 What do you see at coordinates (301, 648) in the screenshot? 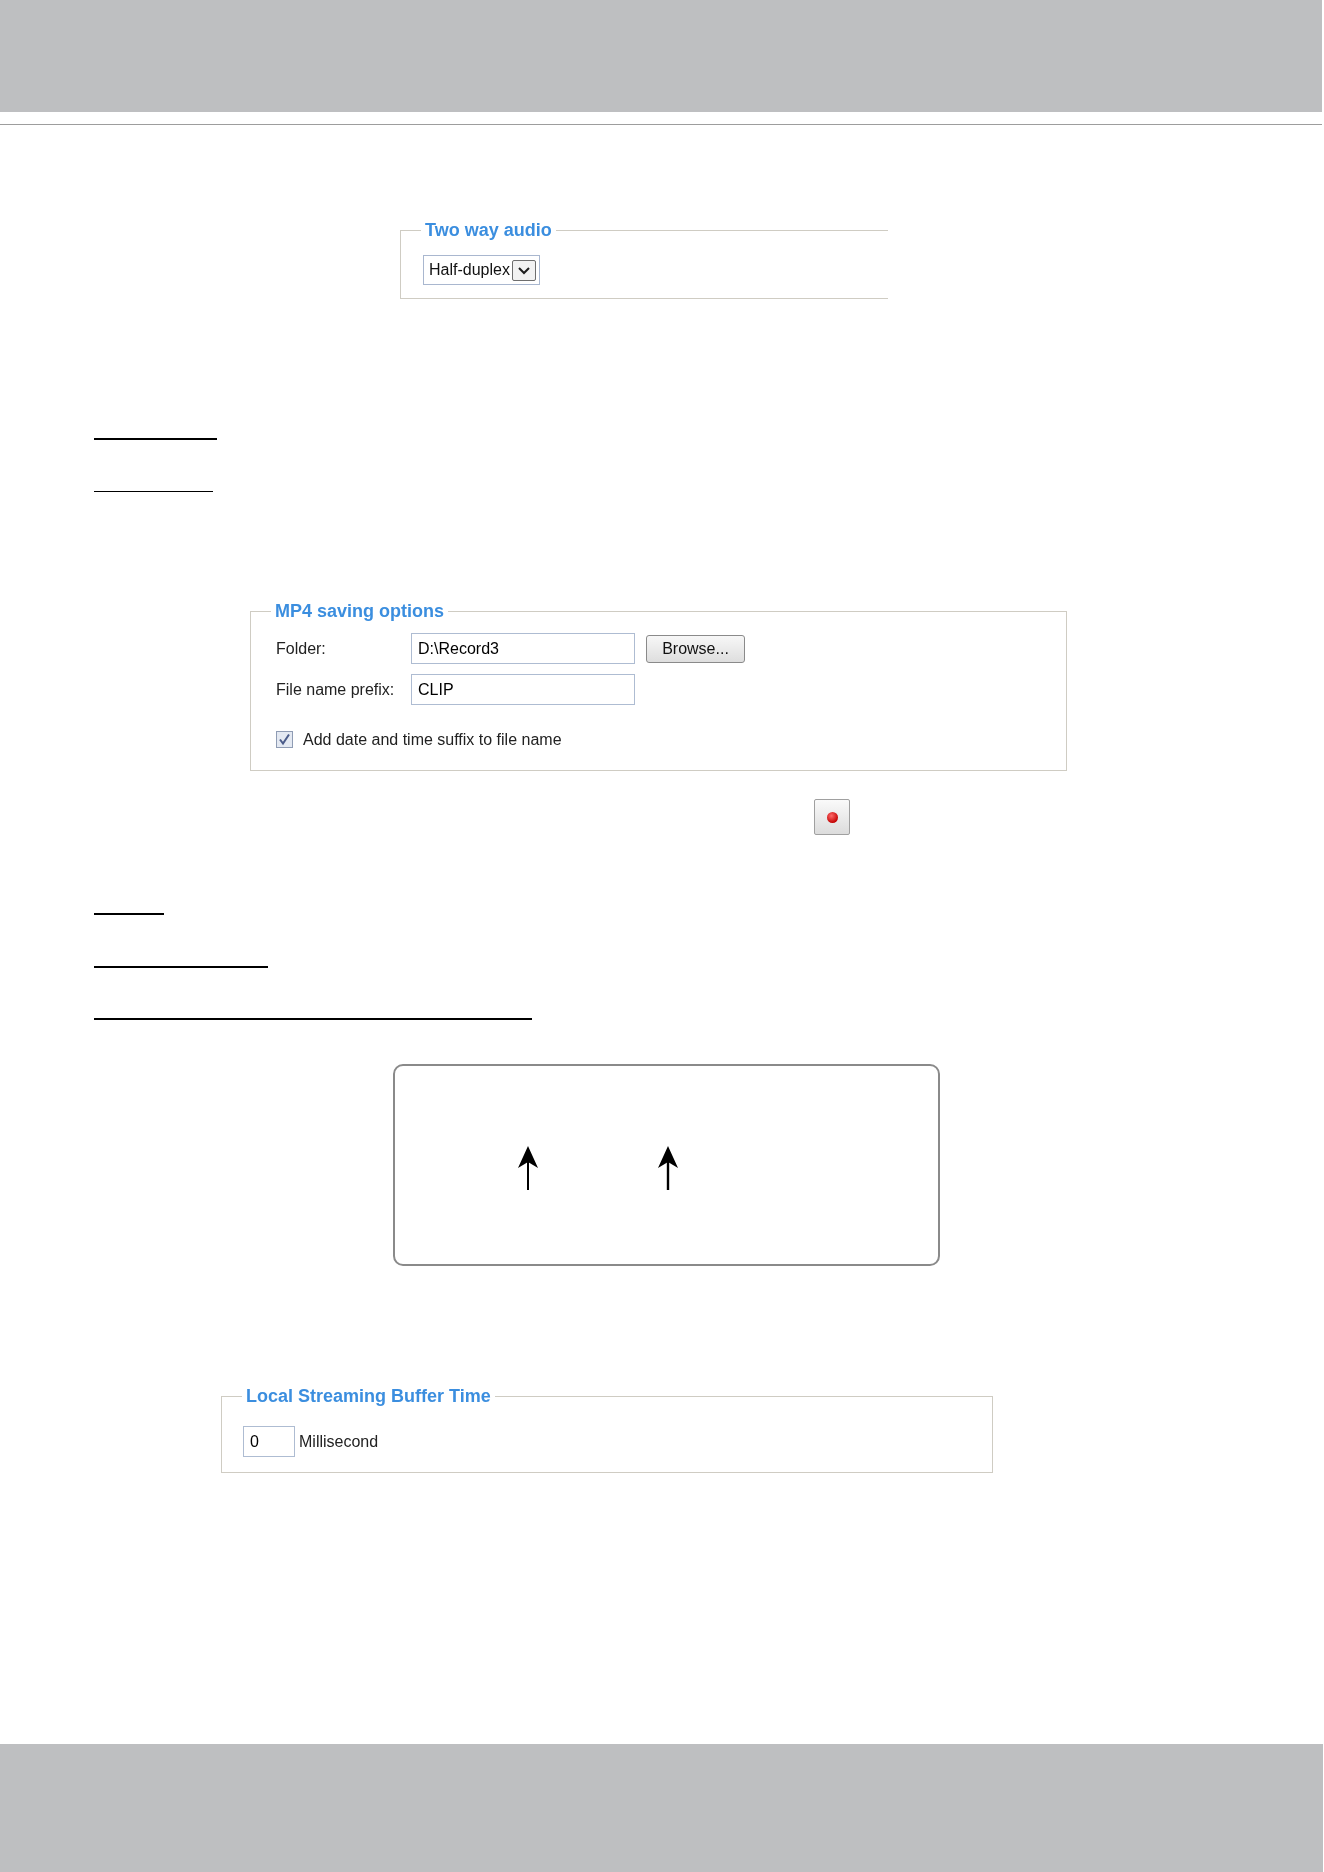
I see `field-label: Folder:` at bounding box center [301, 648].